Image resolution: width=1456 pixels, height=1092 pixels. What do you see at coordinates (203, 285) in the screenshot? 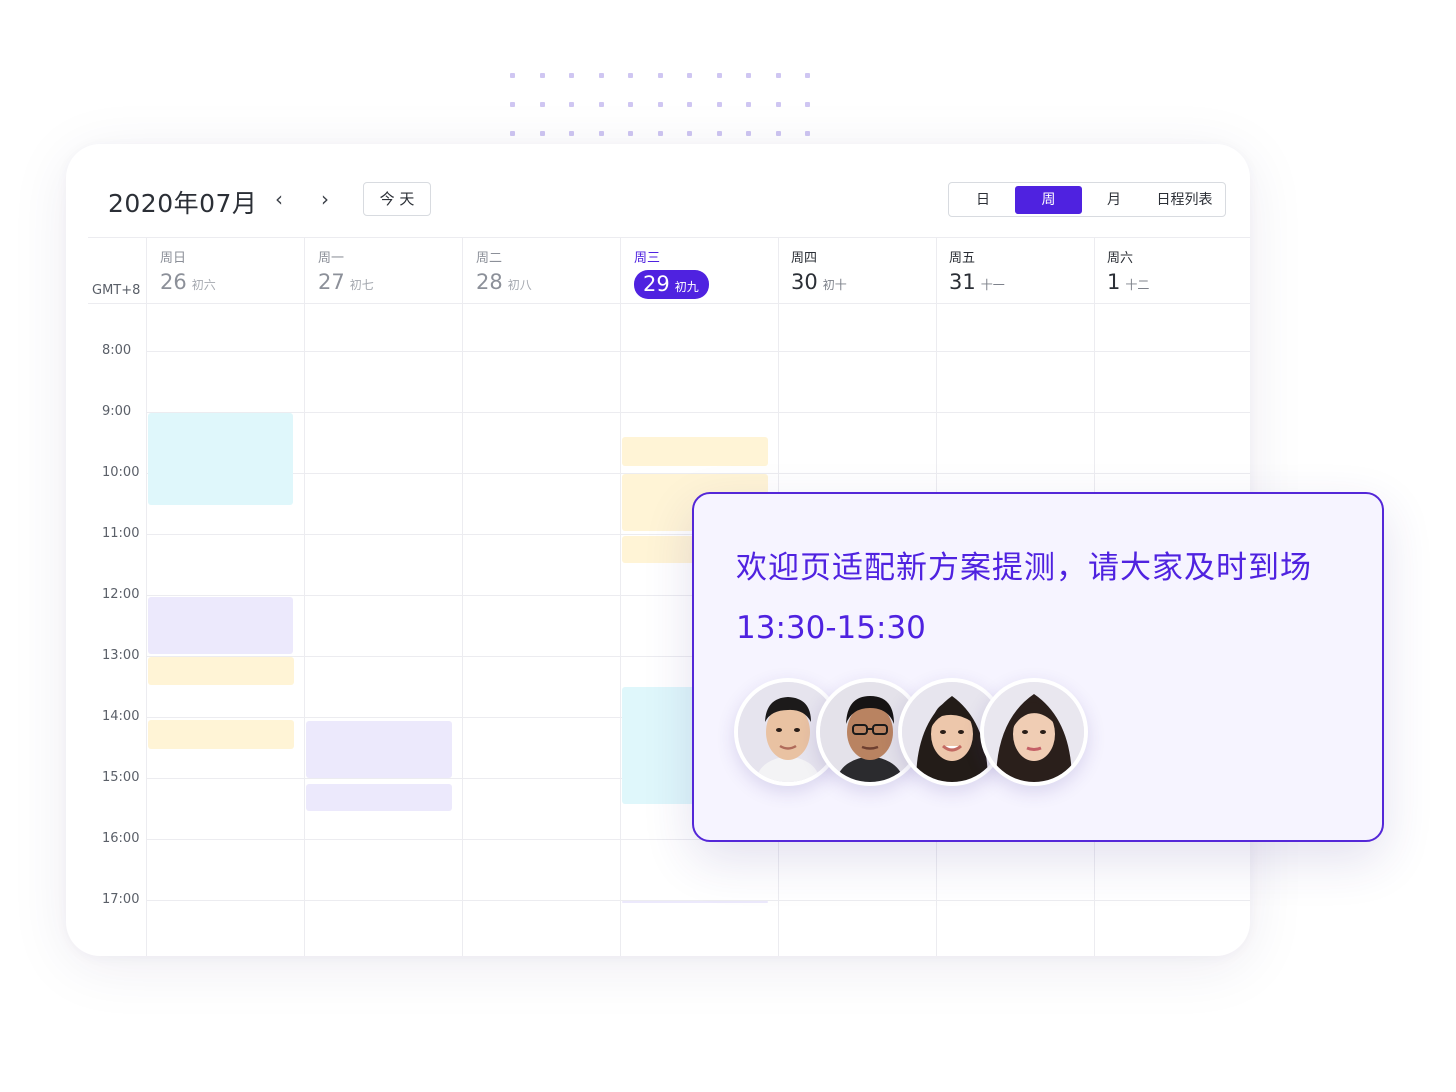
I see `lunar-date: 初六` at bounding box center [203, 285].